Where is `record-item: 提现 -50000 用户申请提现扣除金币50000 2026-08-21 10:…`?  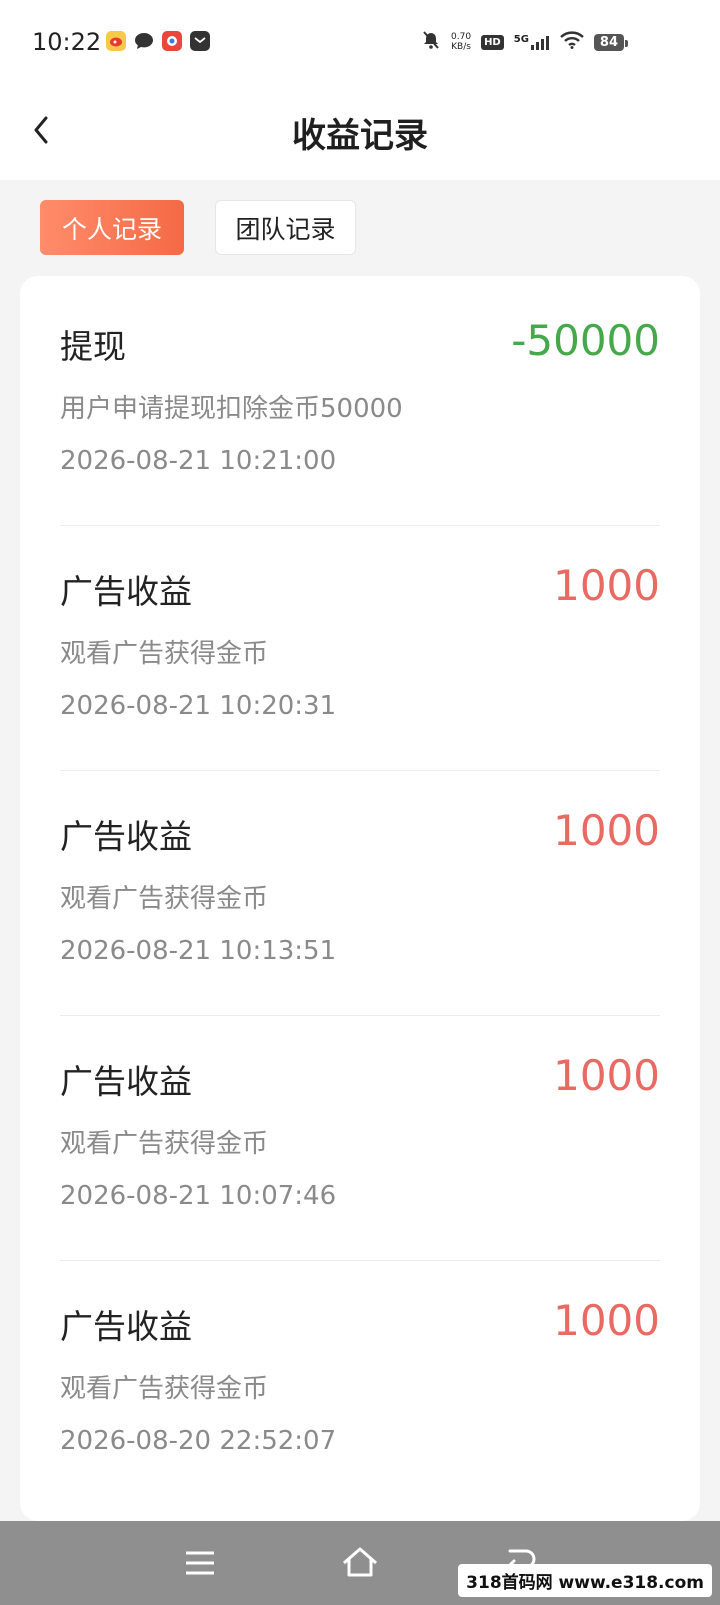 record-item: 提现 -50000 用户申请提现扣除金币50000 2026-08-21 10:… is located at coordinates (360, 401).